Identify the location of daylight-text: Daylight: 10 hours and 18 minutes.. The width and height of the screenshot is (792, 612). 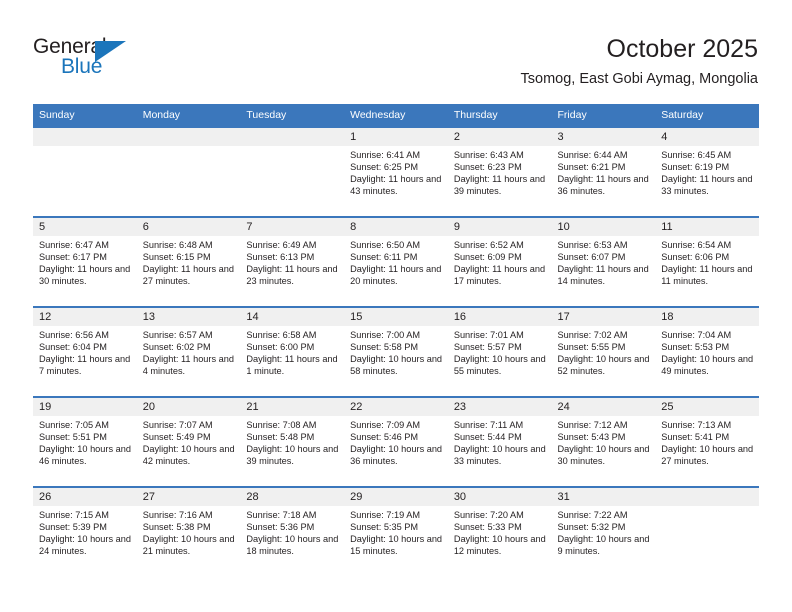
(292, 545).